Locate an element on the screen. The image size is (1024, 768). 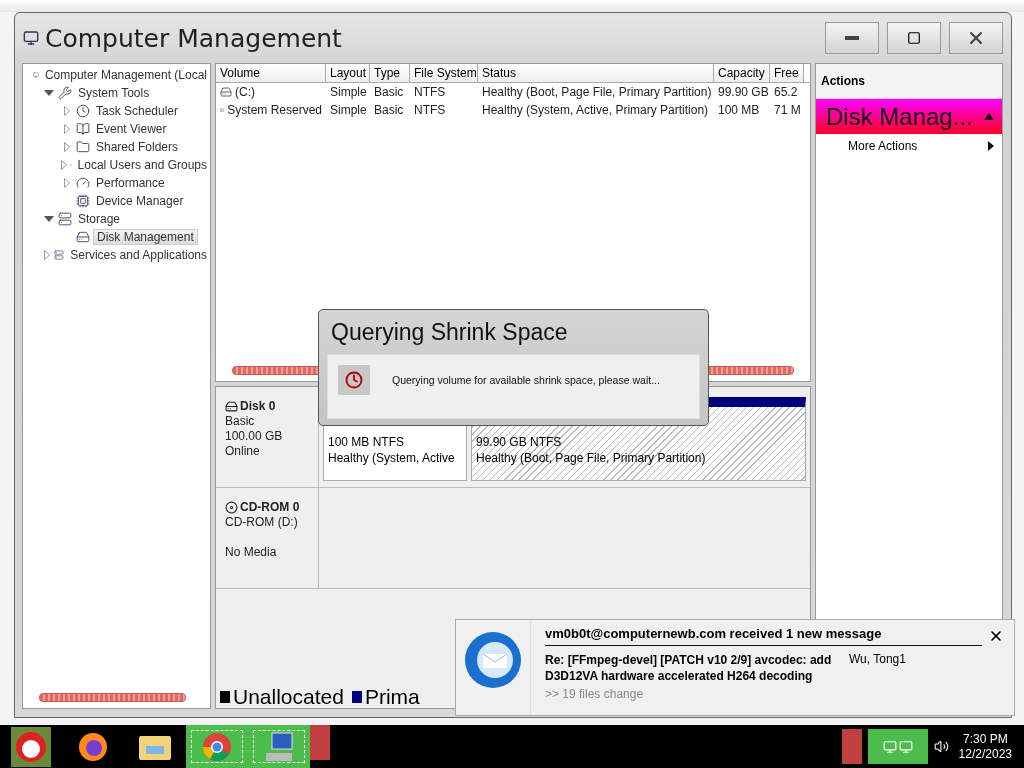
book-icon is located at coordinates (83, 129).